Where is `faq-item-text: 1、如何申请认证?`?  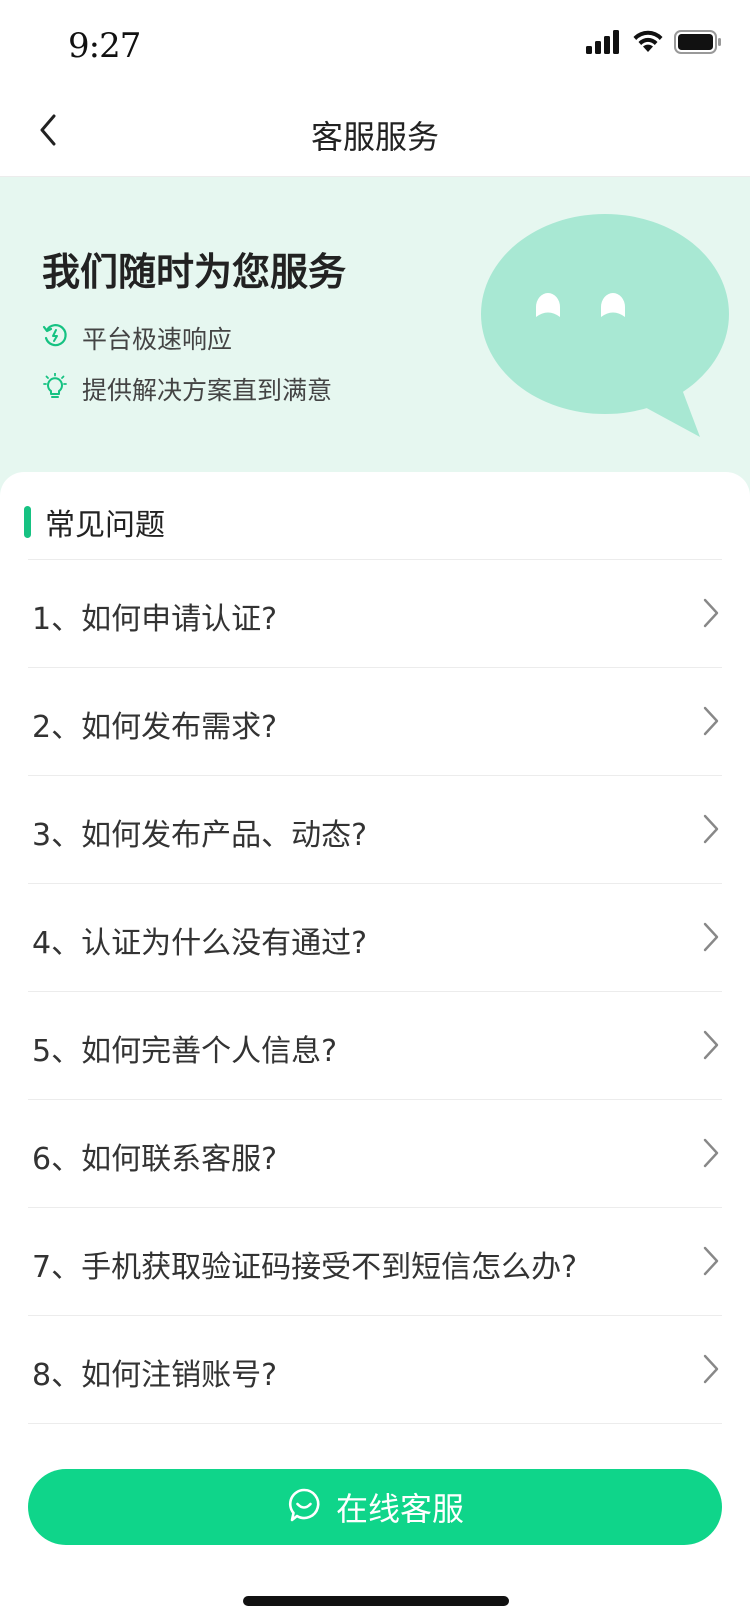 faq-item-text: 1、如何申请认证? is located at coordinates (155, 619).